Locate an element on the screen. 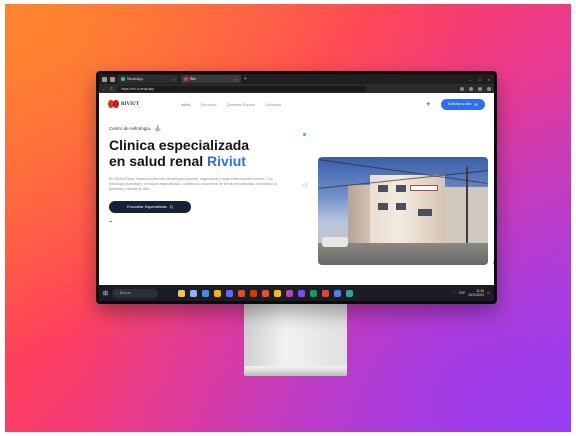 Image resolution: width=576 pixels, height=436 pixels. edge-icon is located at coordinates (206, 293).